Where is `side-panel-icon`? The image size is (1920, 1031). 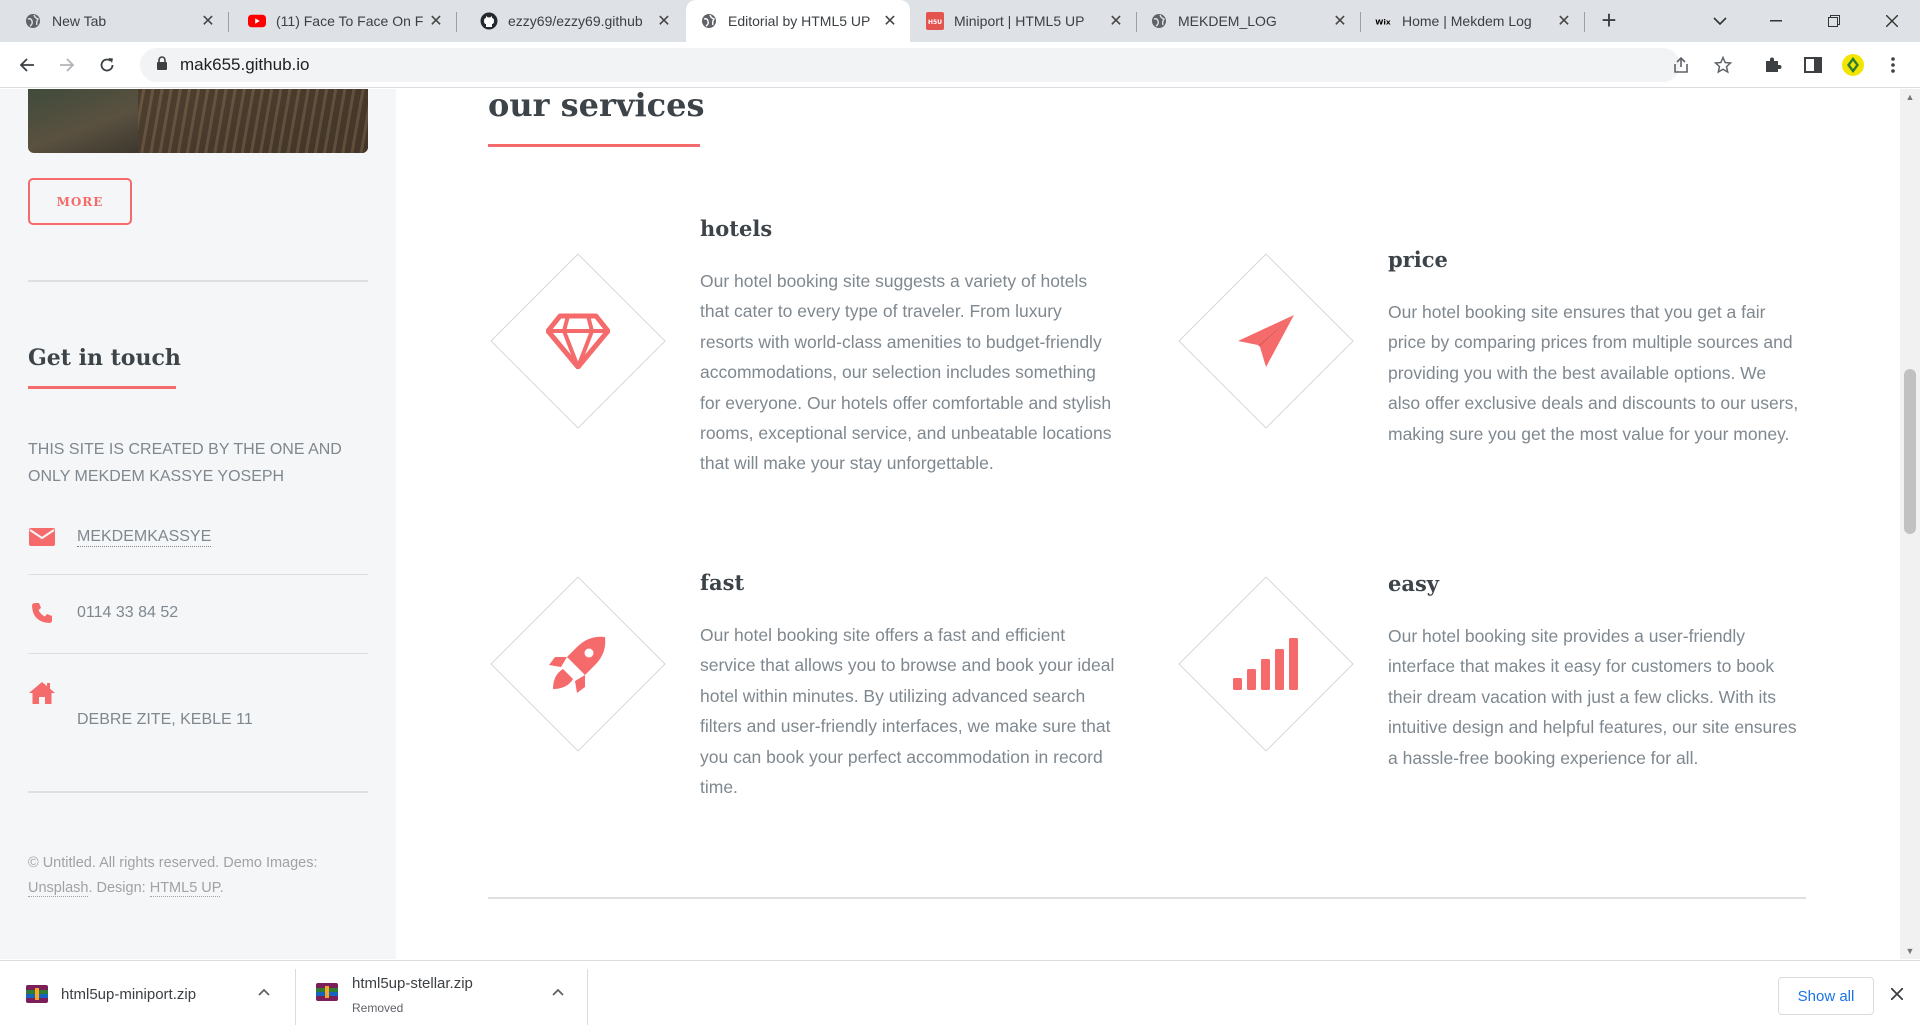 side-panel-icon is located at coordinates (1813, 65).